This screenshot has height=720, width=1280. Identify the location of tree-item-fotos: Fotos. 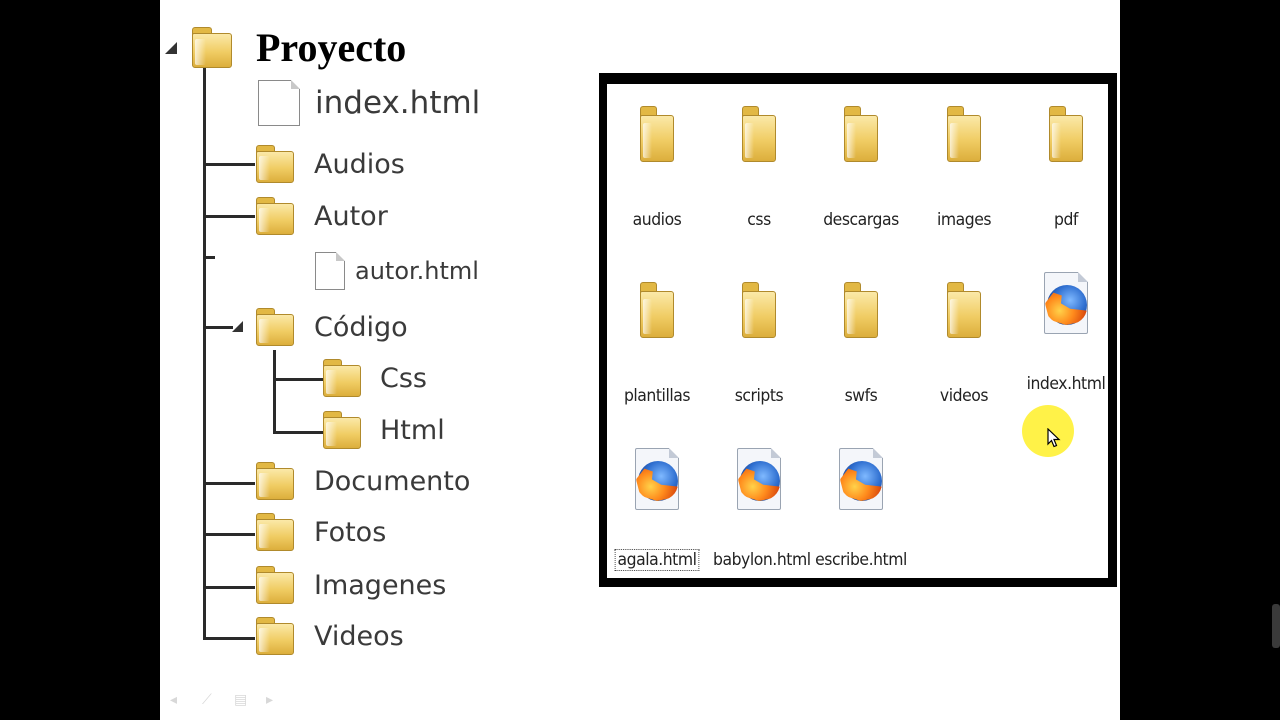
(321, 532).